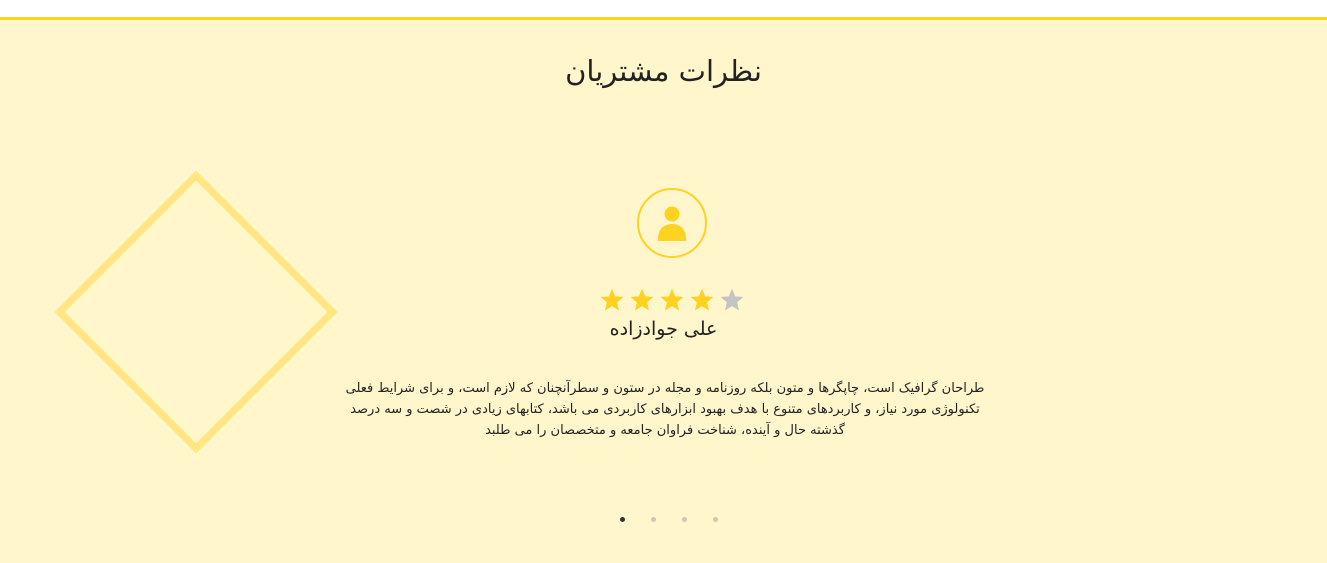  I want to click on customer-name: علی جوادزاده, so click(663, 329).